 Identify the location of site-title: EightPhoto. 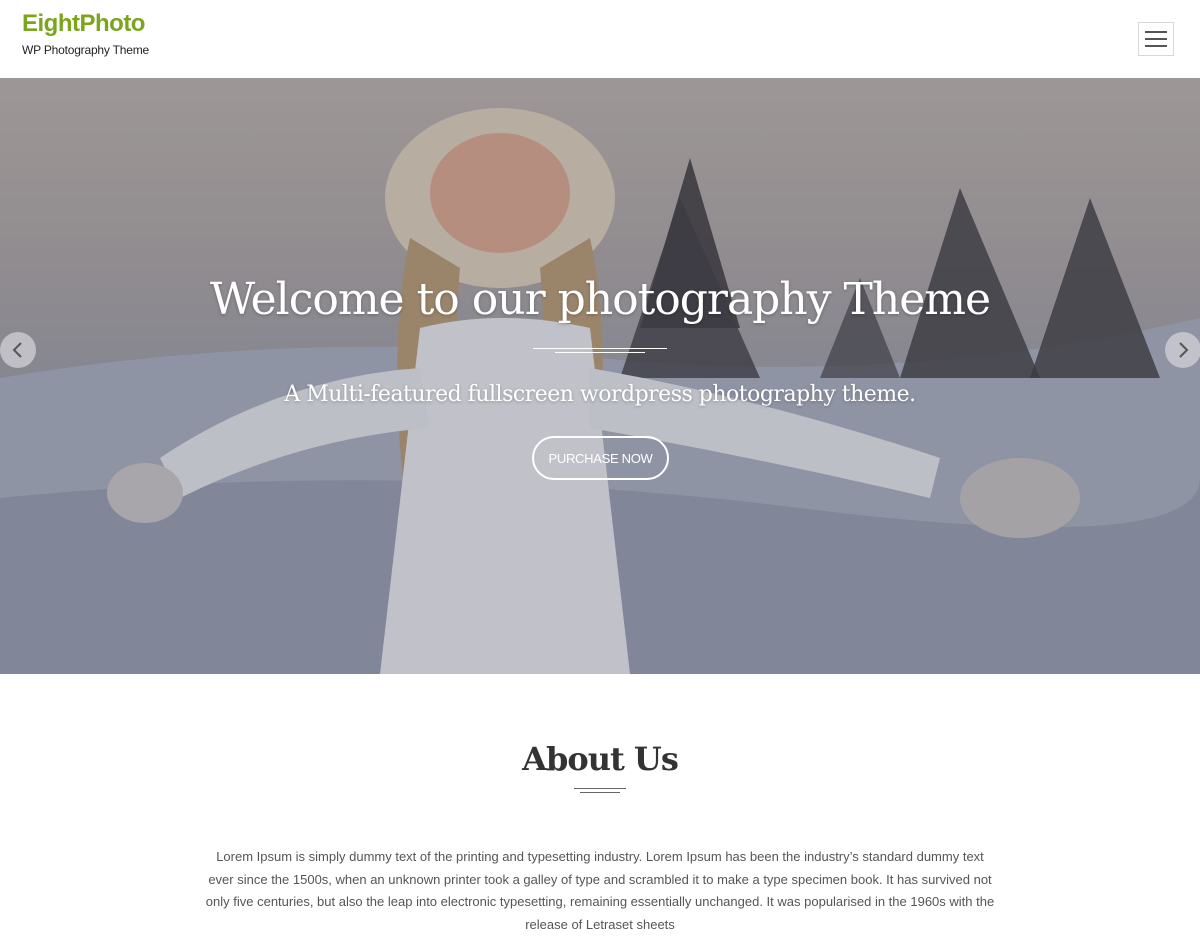
(85, 24).